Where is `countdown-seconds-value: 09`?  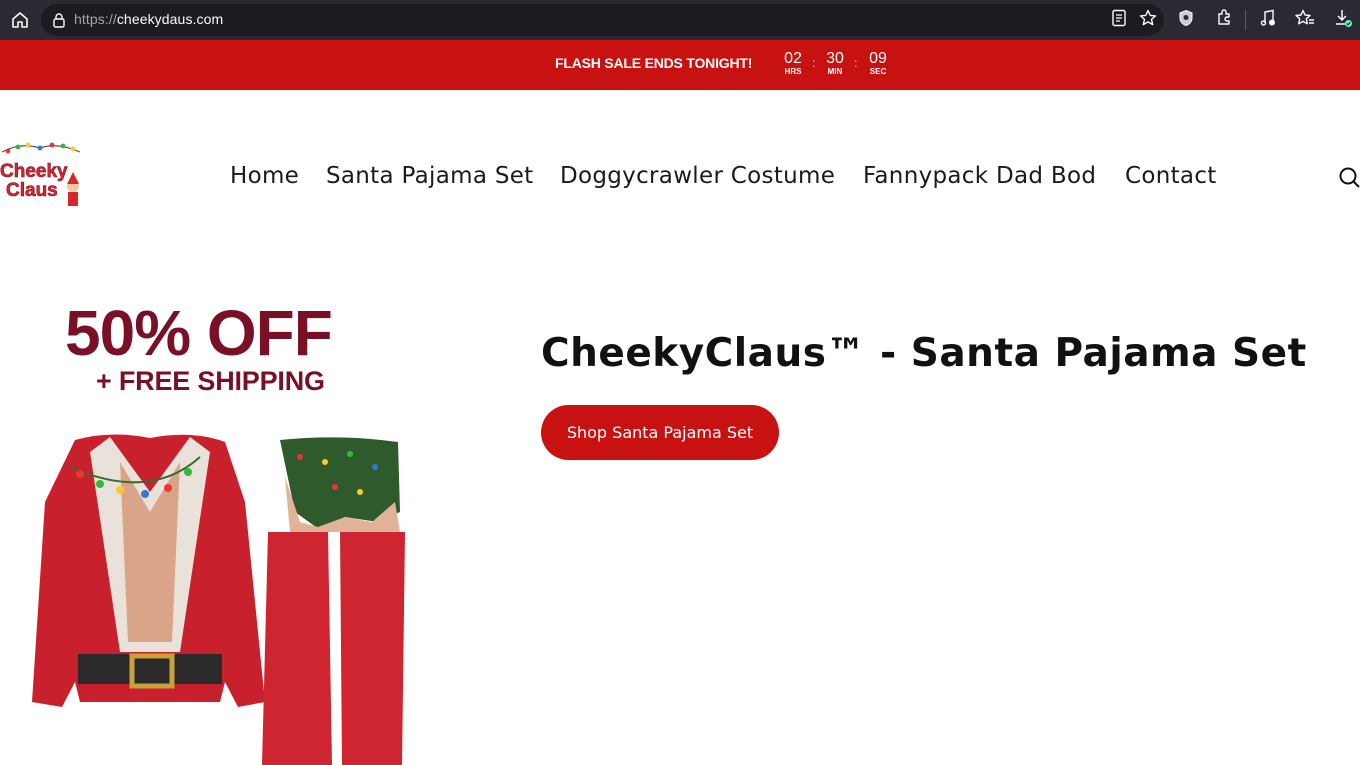
countdown-seconds-value: 09 is located at coordinates (878, 58).